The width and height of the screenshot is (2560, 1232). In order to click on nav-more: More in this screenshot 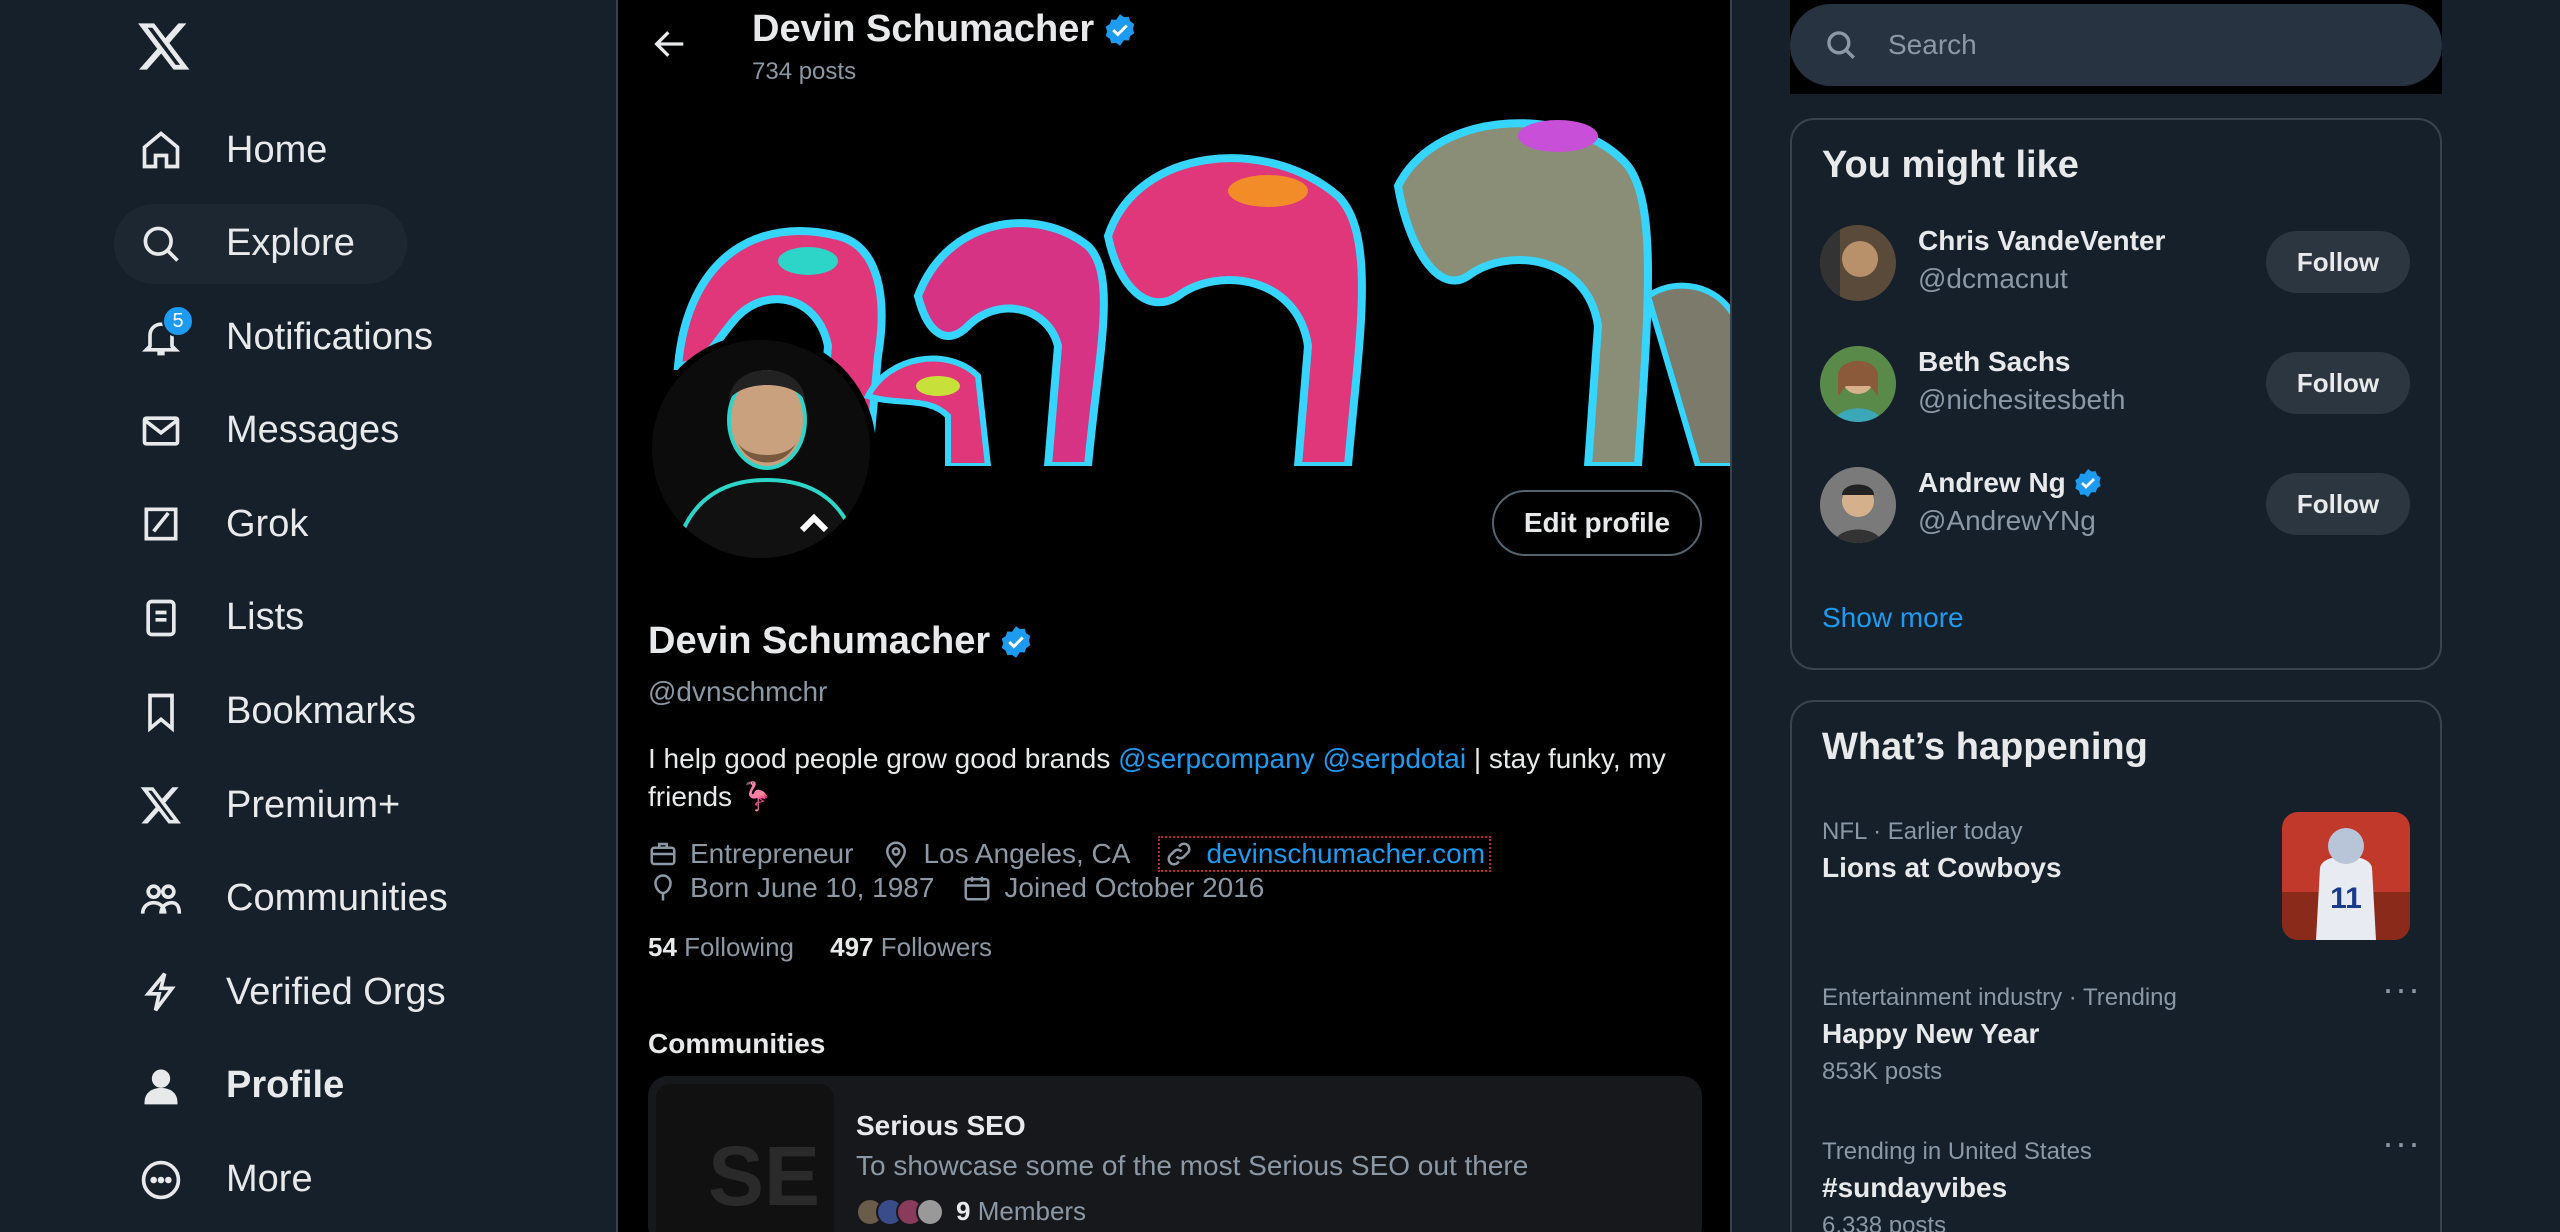, I will do `click(354, 1180)`.